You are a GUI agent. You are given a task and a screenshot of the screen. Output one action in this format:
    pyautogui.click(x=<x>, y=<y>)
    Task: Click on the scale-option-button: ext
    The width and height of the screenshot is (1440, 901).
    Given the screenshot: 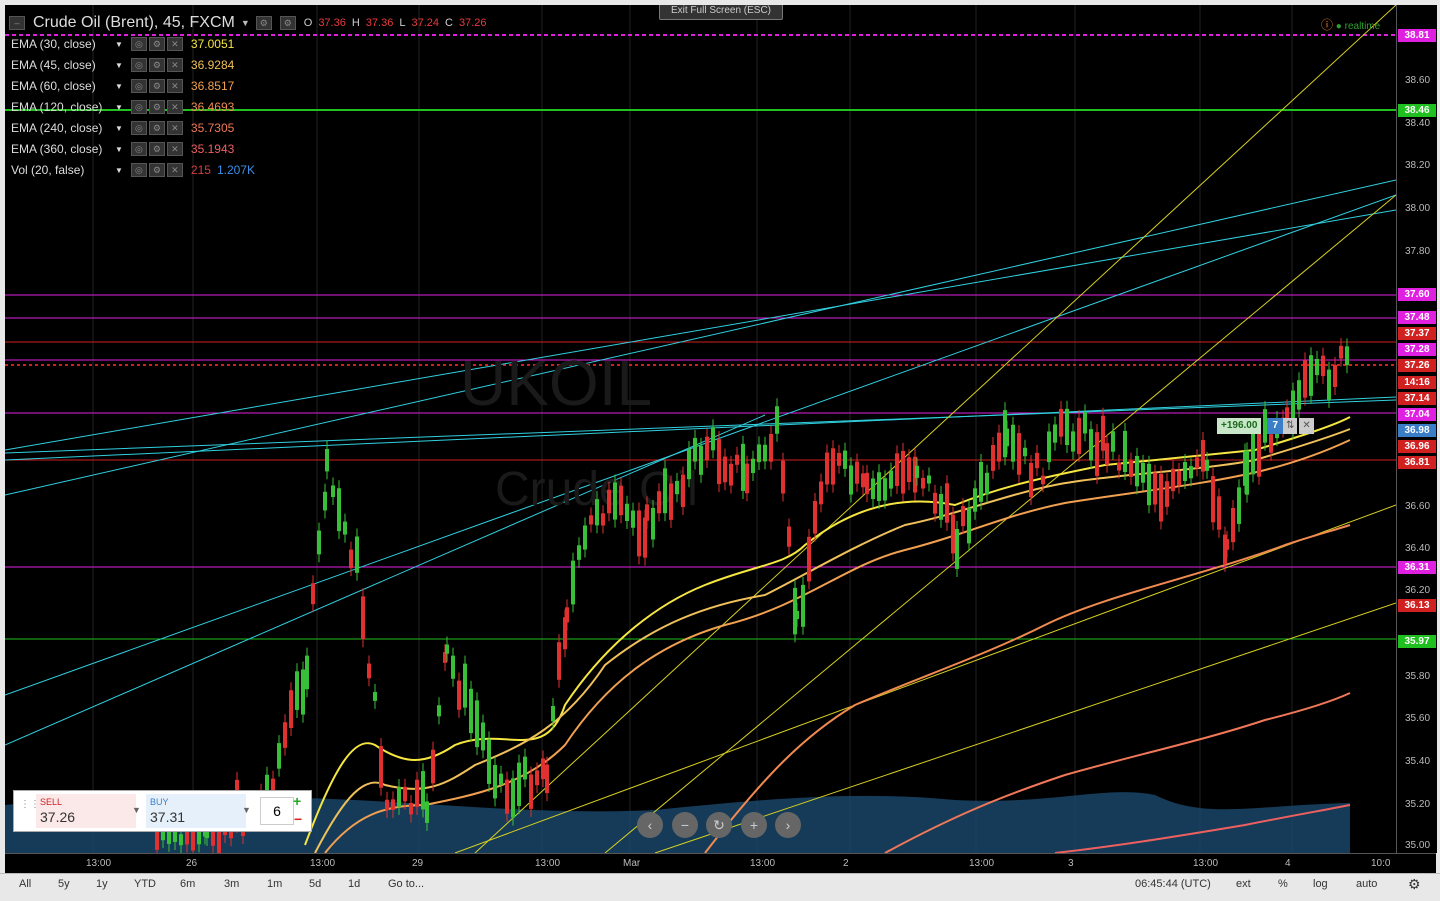 What is the action you would take?
    pyautogui.click(x=1243, y=884)
    